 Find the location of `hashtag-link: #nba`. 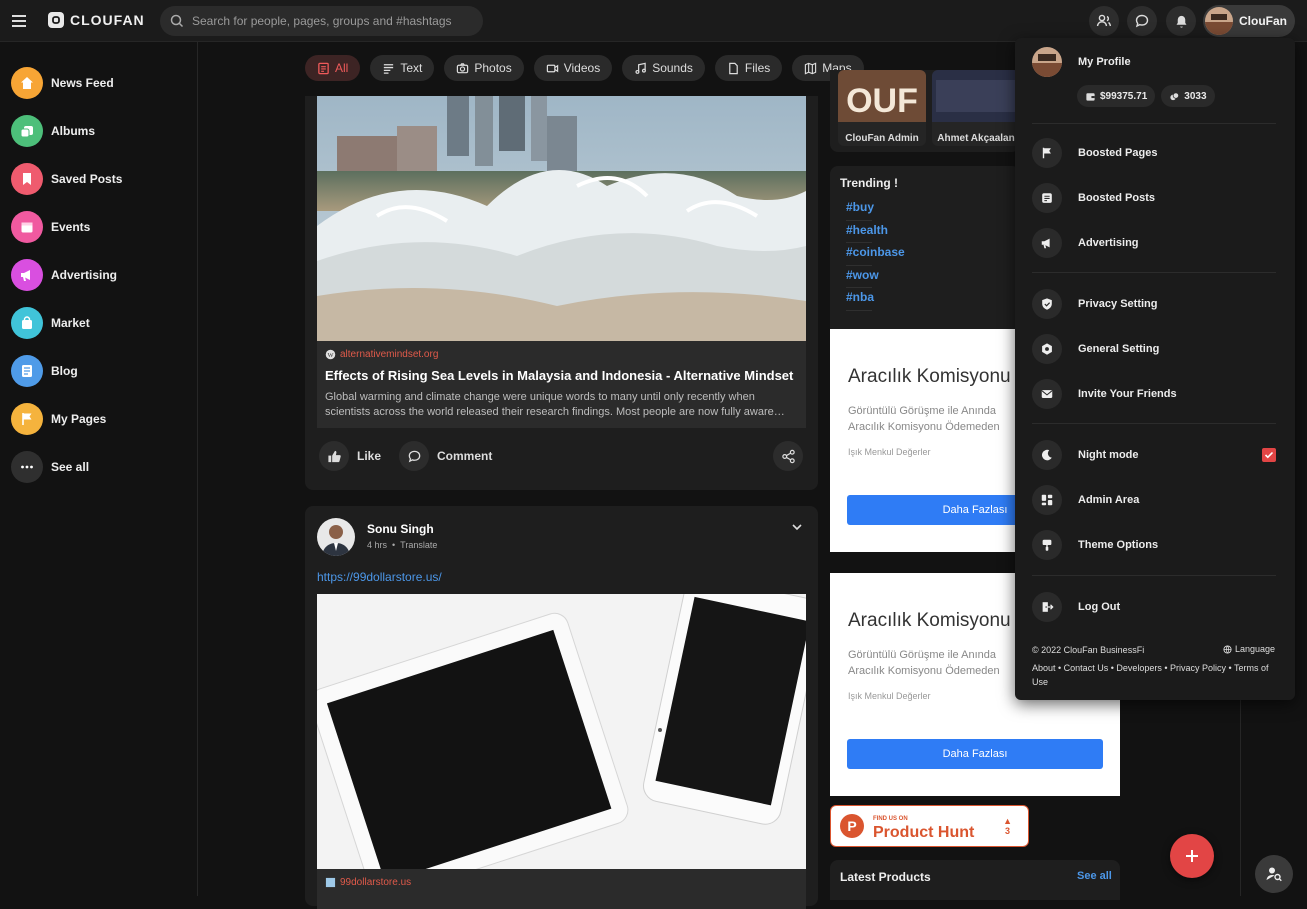

hashtag-link: #nba is located at coordinates (860, 299).